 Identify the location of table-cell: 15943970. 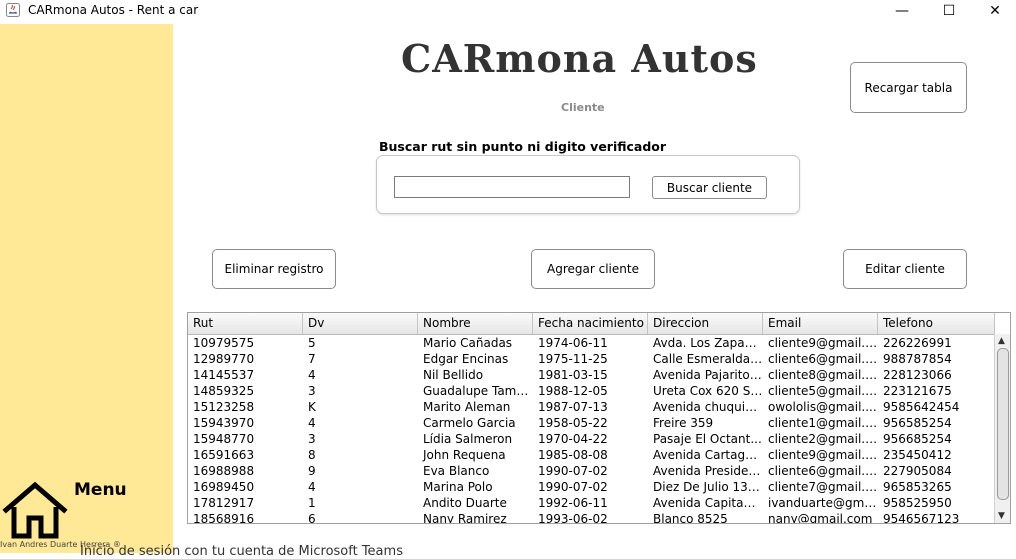
(224, 423).